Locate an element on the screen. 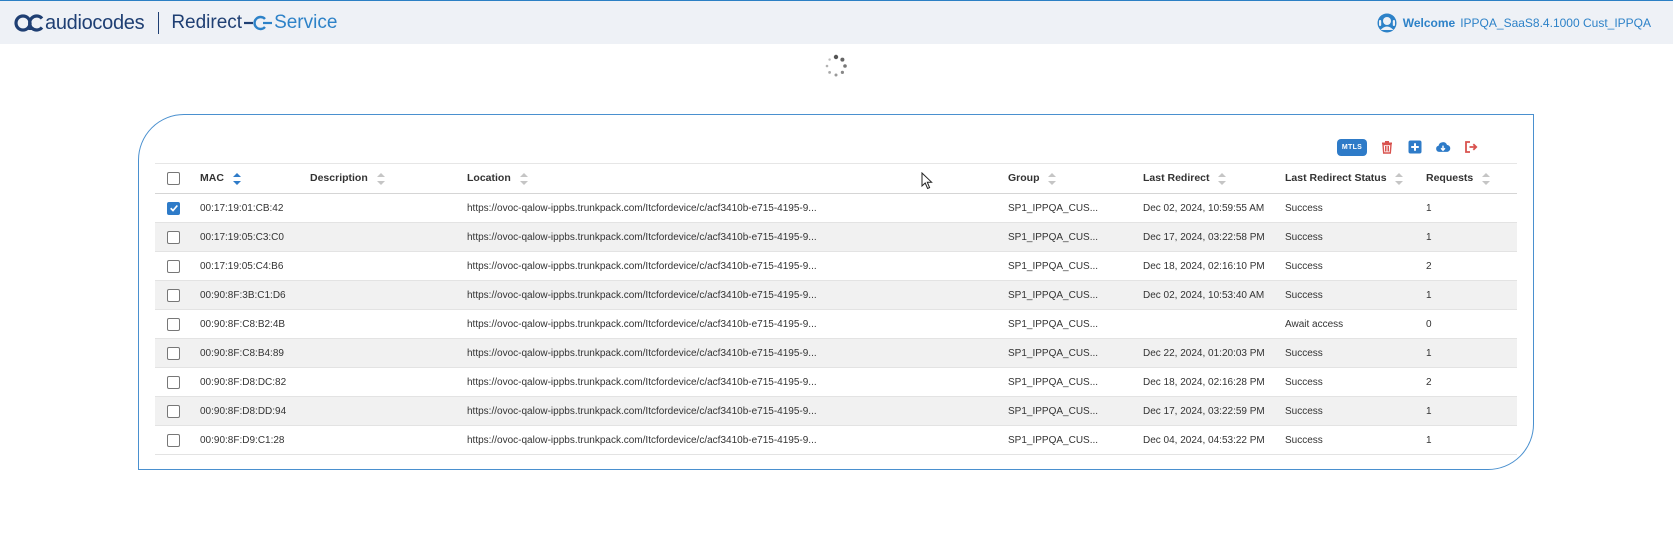  mac-cell: 00:17:19:05:C4:B6 is located at coordinates (242, 266).